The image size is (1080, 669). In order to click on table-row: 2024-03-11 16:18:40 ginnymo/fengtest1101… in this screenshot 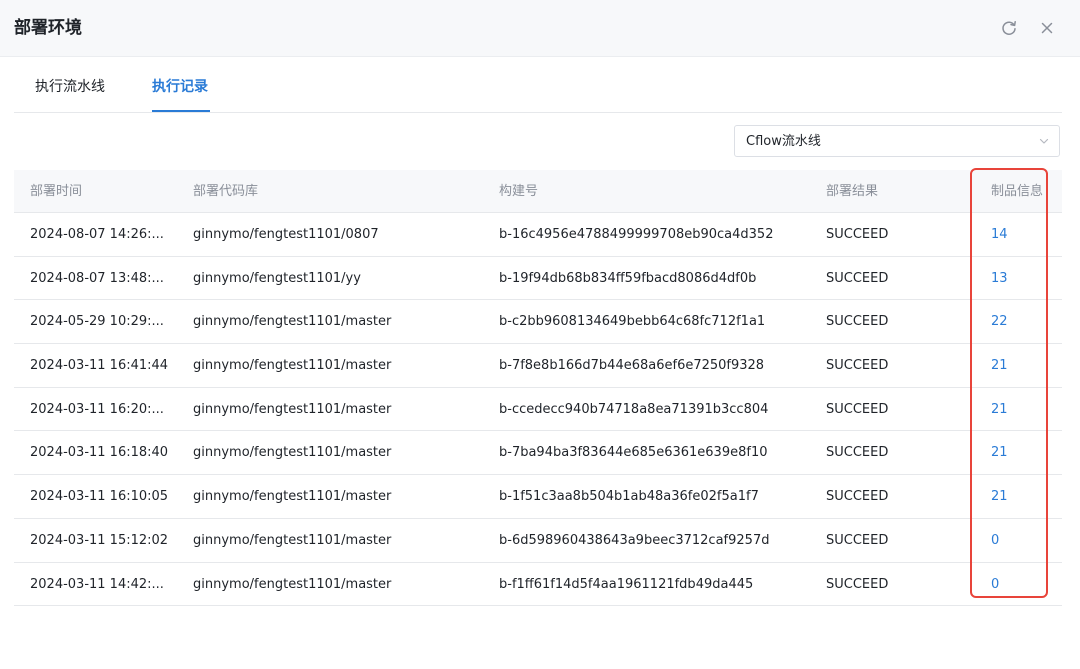, I will do `click(538, 453)`.